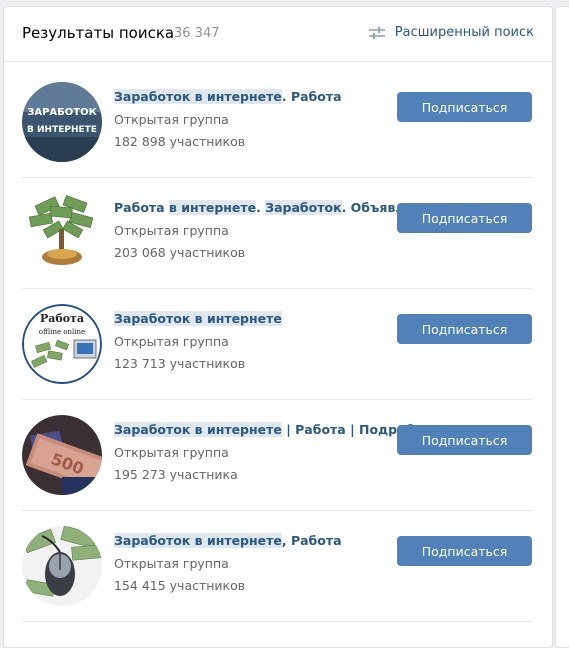 This screenshot has width=569, height=648. What do you see at coordinates (376, 32) in the screenshot?
I see `filter-sliders-icon` at bounding box center [376, 32].